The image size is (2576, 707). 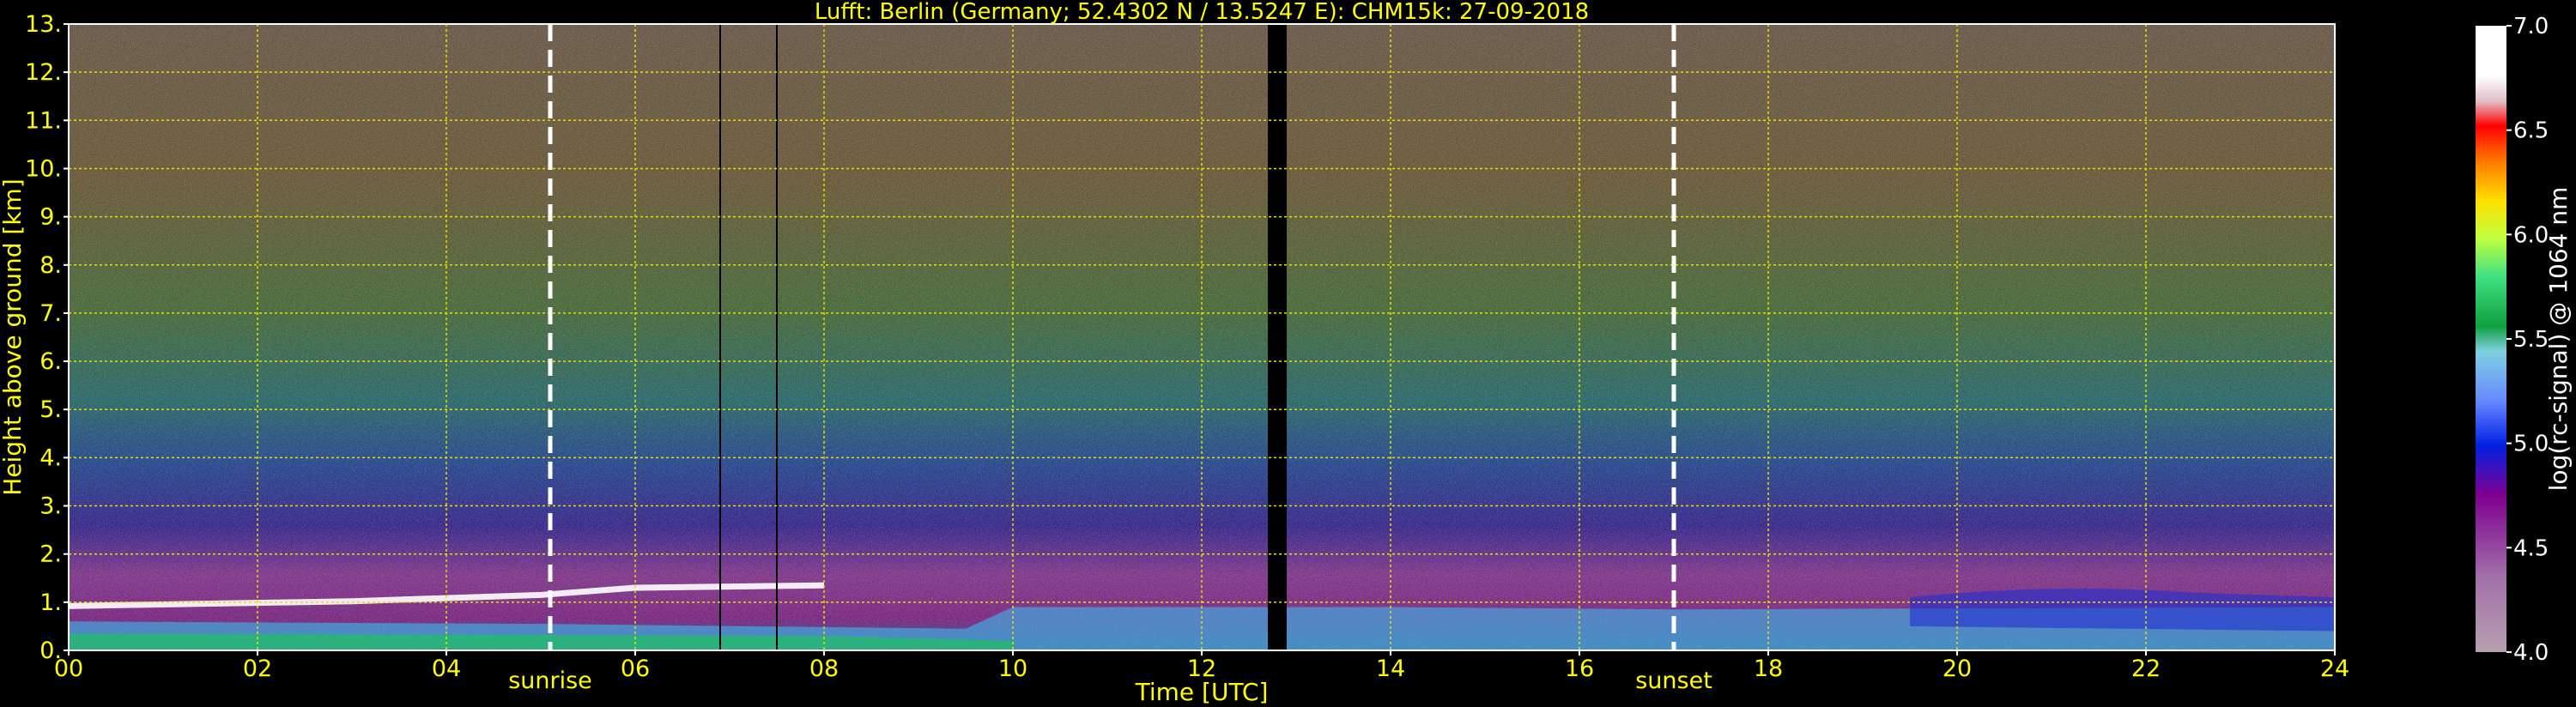 What do you see at coordinates (2531, 653) in the screenshot?
I see `colorbar-tick-label: 4.0` at bounding box center [2531, 653].